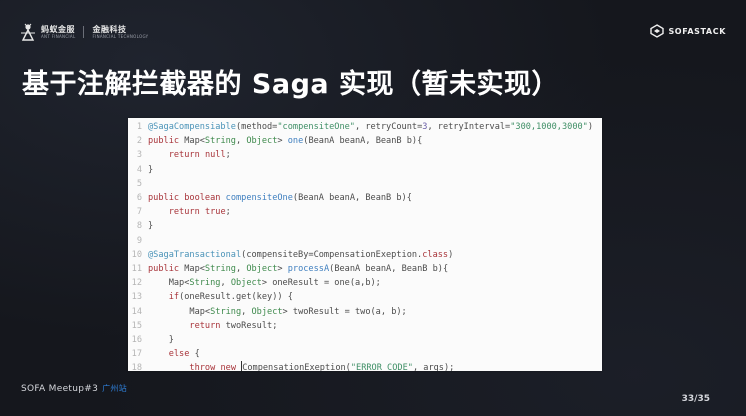  What do you see at coordinates (365, 226) in the screenshot?
I see `code-line: 8}` at bounding box center [365, 226].